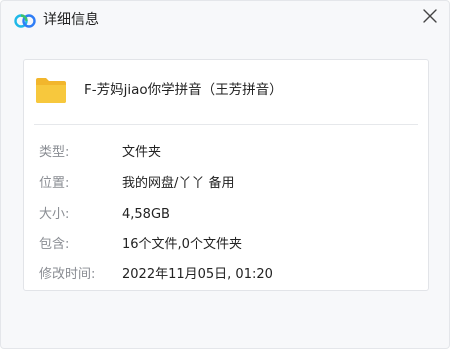  What do you see at coordinates (183, 90) in the screenshot?
I see `file-name: F-芳妈jiao你学拼音（王芳拼音）` at bounding box center [183, 90].